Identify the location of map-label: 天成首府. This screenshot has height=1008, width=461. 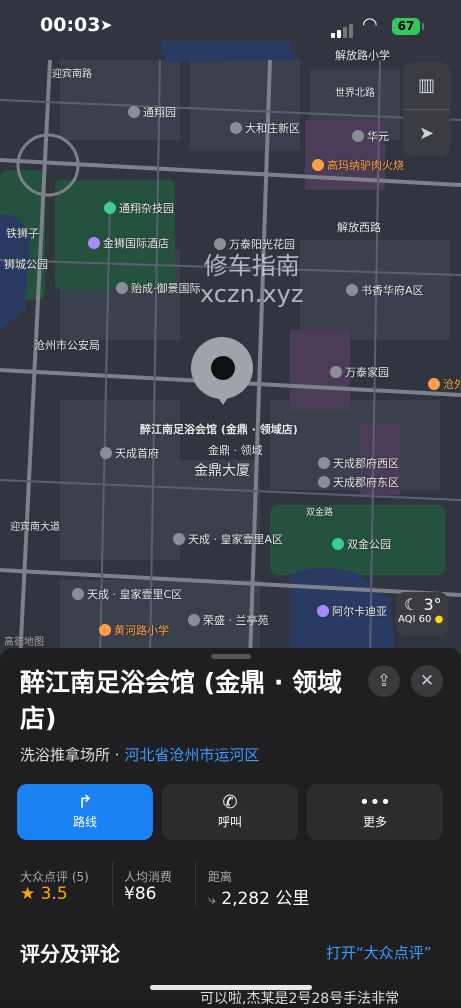
(129, 453).